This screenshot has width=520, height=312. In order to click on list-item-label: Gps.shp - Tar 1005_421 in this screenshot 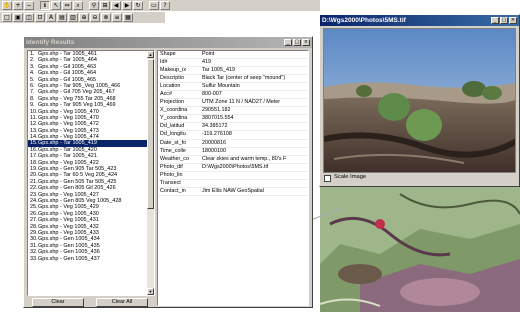, I will do `click(67, 156)`.